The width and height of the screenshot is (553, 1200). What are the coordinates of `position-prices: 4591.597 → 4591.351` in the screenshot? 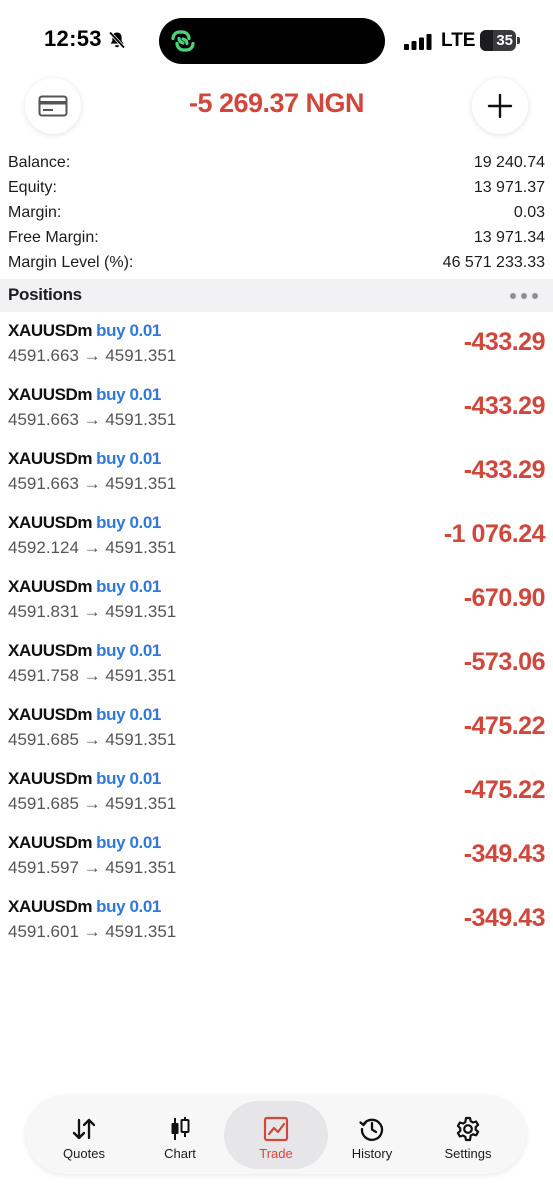 It's located at (92, 867).